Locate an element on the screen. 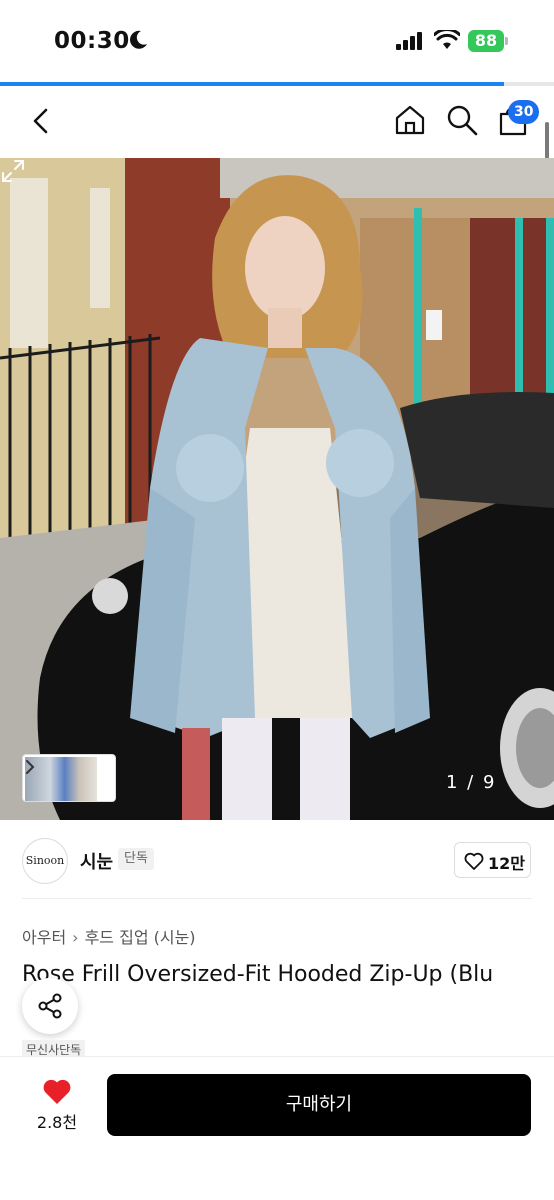 The height and width of the screenshot is (1200, 554). brand-name: 시눈 is located at coordinates (96, 861).